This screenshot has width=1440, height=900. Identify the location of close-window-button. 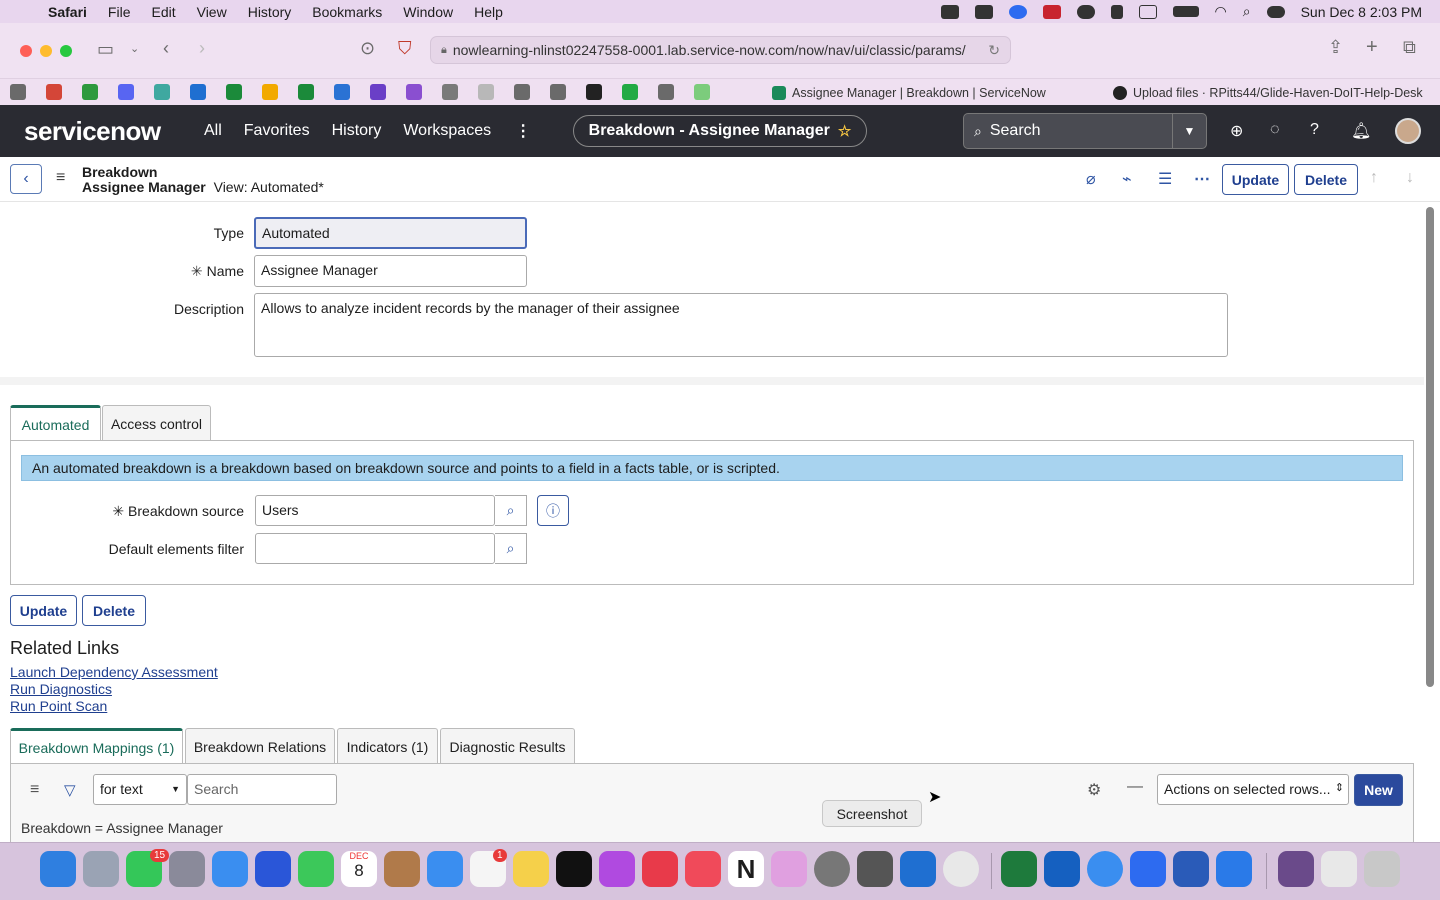
(26, 50).